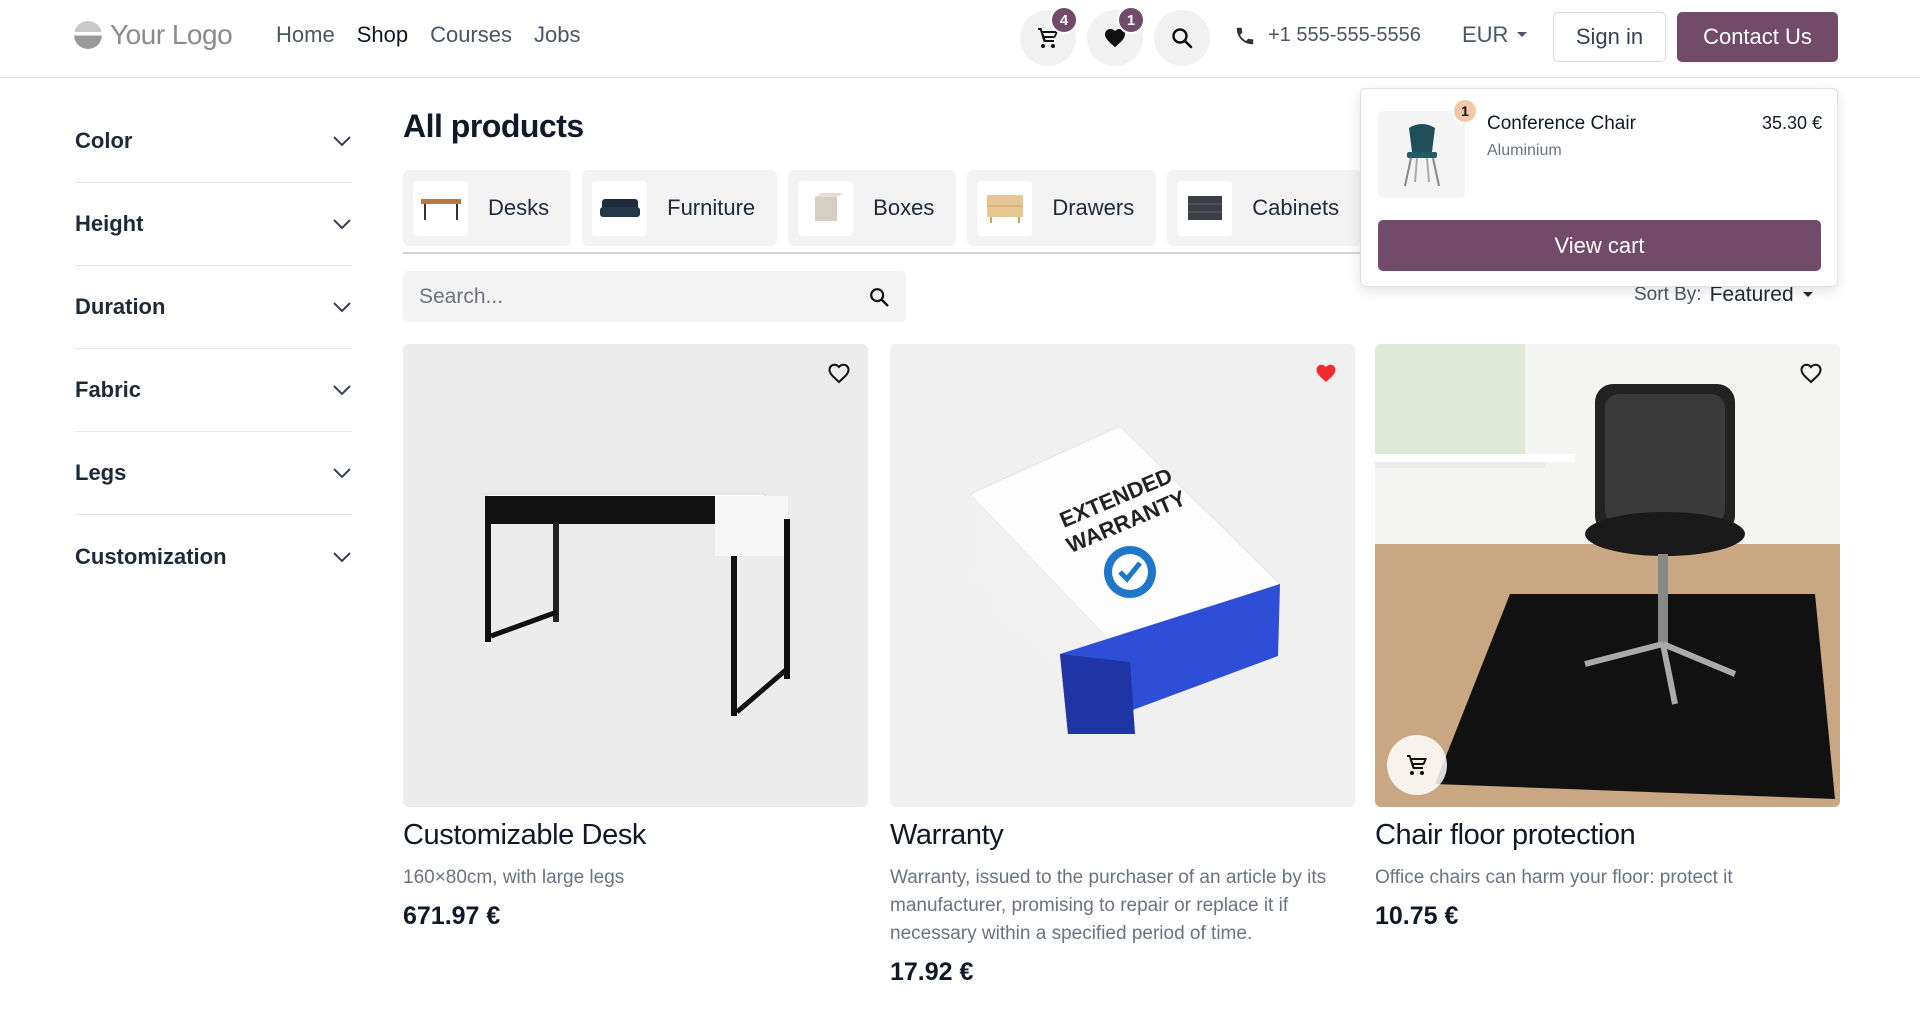 This screenshot has height=1019, width=1920. What do you see at coordinates (1296, 207) in the screenshot?
I see `category-label: Cabinets` at bounding box center [1296, 207].